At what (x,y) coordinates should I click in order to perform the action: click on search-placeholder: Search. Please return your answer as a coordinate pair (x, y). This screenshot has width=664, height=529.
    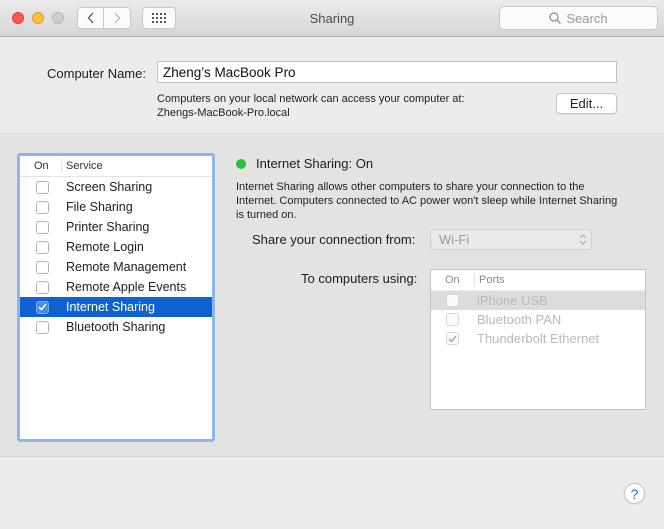
    Looking at the image, I should click on (587, 18).